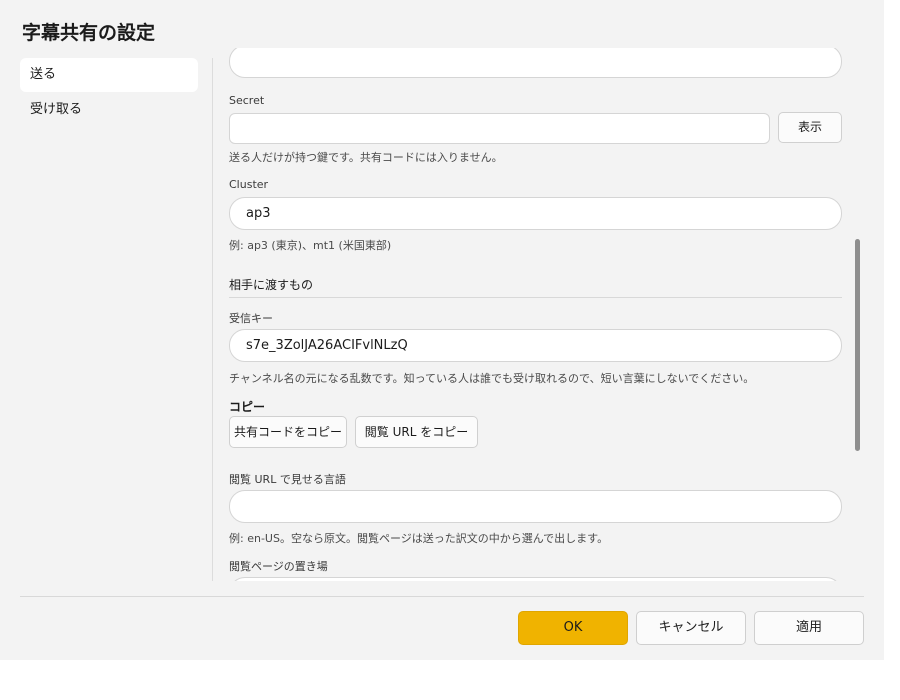  What do you see at coordinates (691, 628) in the screenshot?
I see `cancel-button: キャンセル` at bounding box center [691, 628].